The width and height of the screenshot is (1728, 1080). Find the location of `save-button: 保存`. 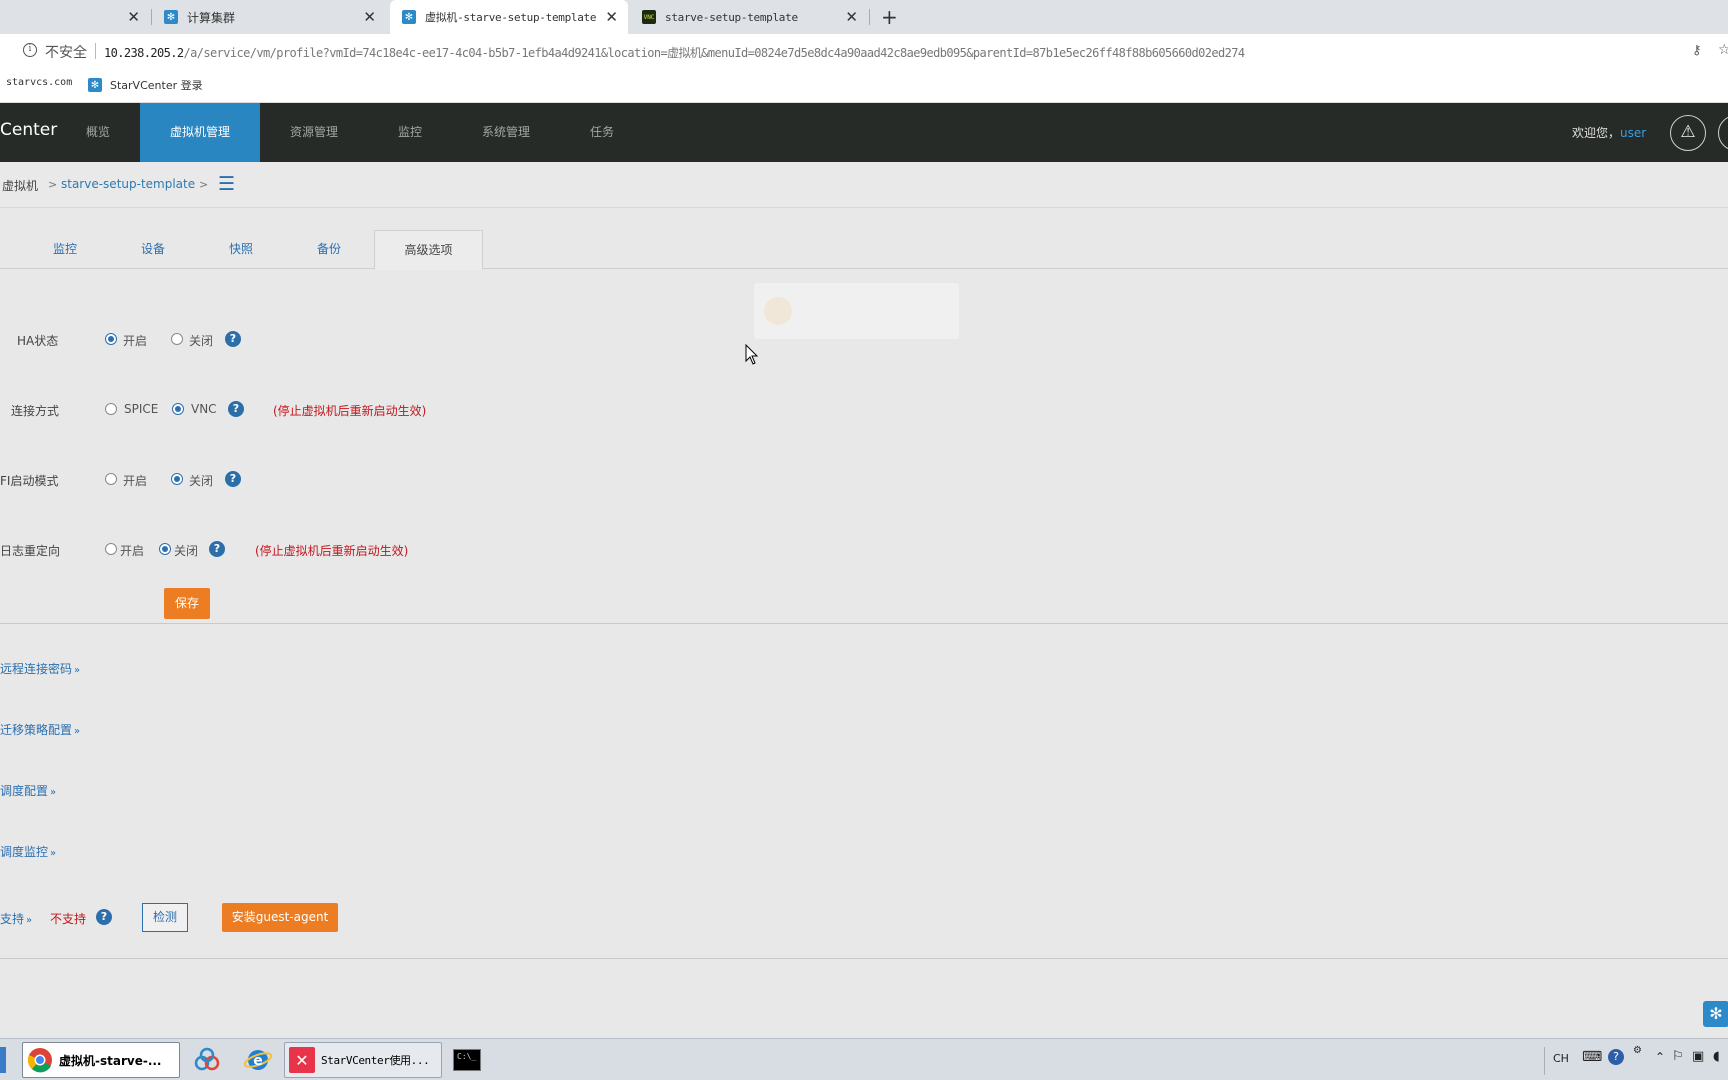

save-button: 保存 is located at coordinates (187, 603).